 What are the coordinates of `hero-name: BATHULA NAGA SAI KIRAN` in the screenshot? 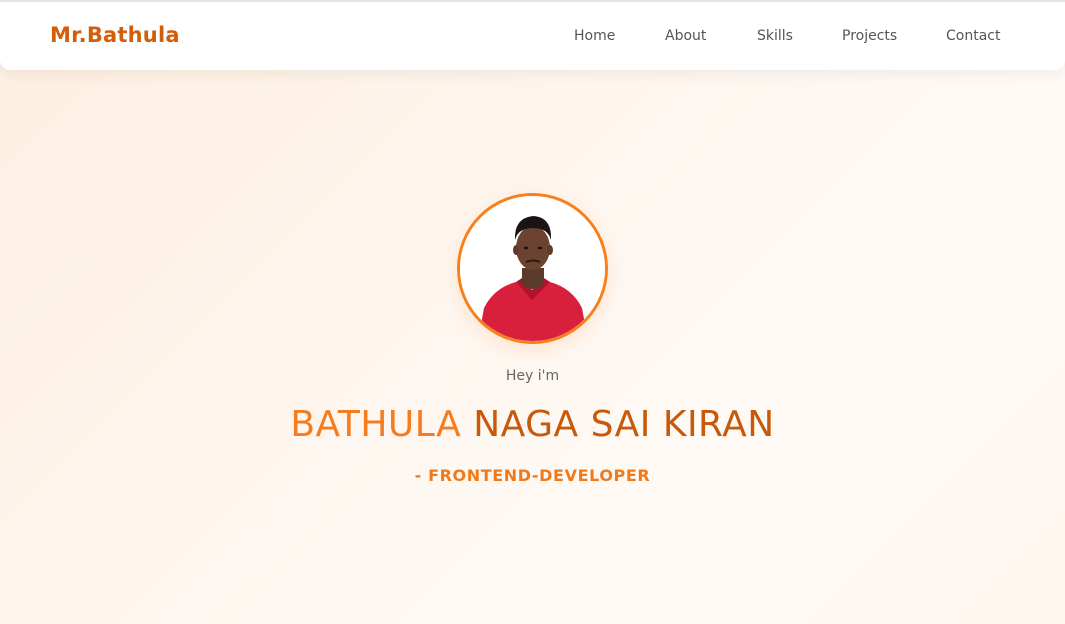 It's located at (532, 424).